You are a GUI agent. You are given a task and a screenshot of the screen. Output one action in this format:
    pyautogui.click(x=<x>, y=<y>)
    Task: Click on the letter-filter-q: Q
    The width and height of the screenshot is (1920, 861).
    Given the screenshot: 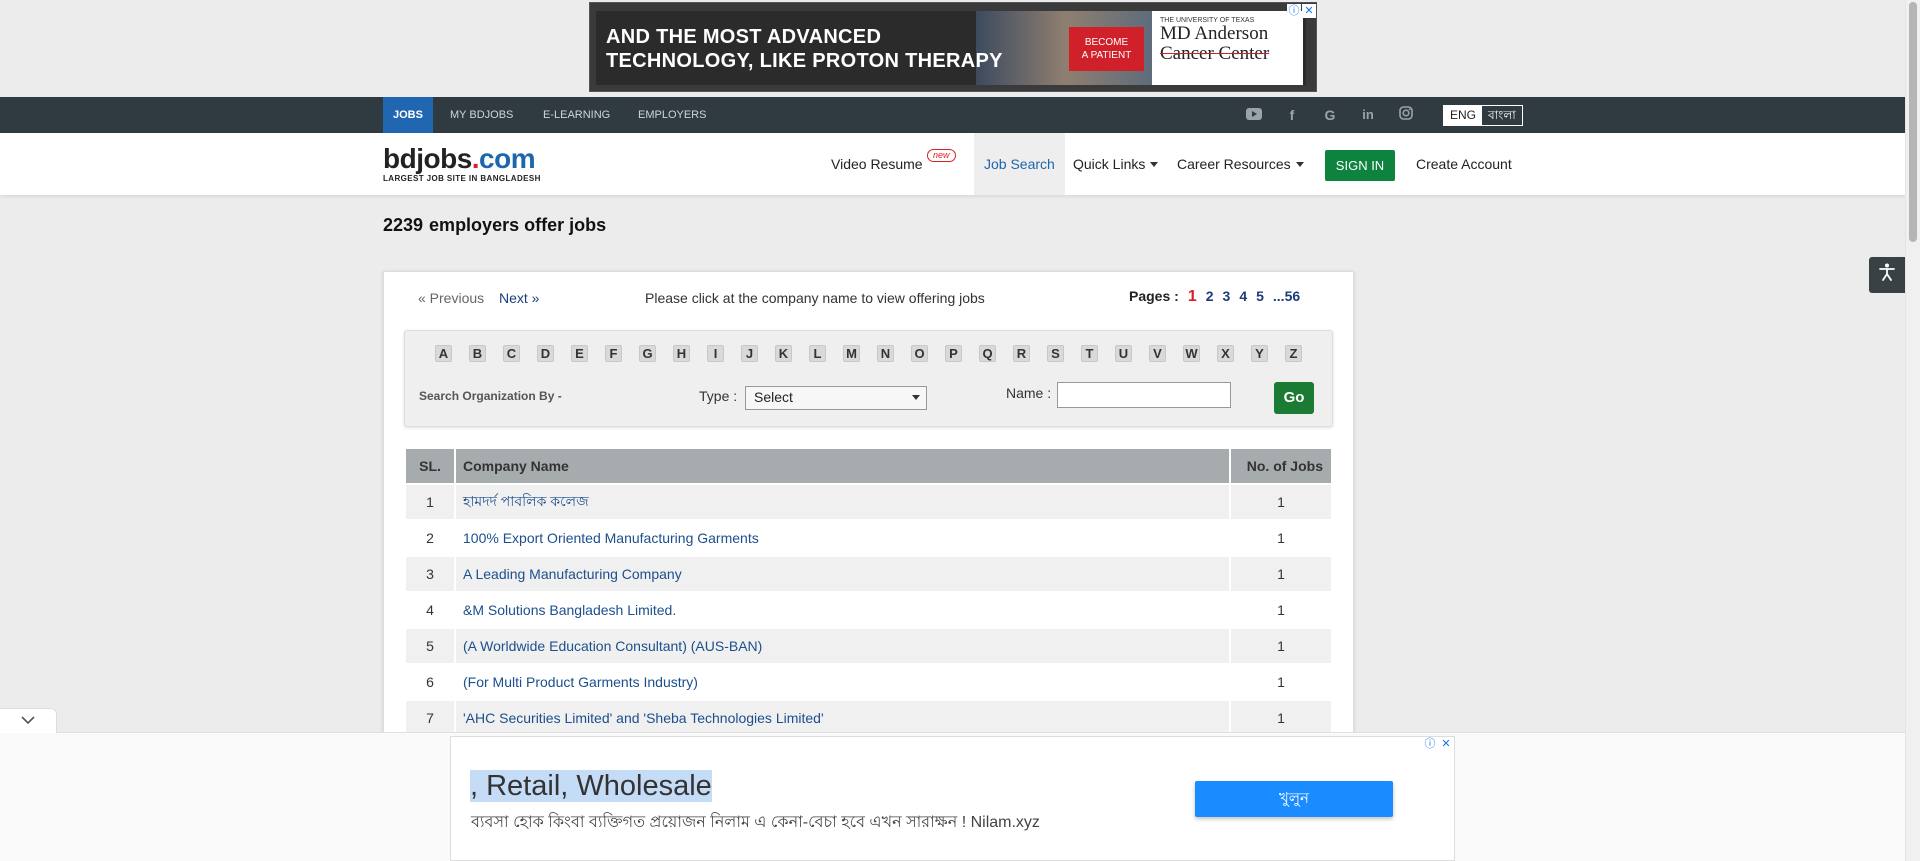 What is the action you would take?
    pyautogui.click(x=987, y=353)
    